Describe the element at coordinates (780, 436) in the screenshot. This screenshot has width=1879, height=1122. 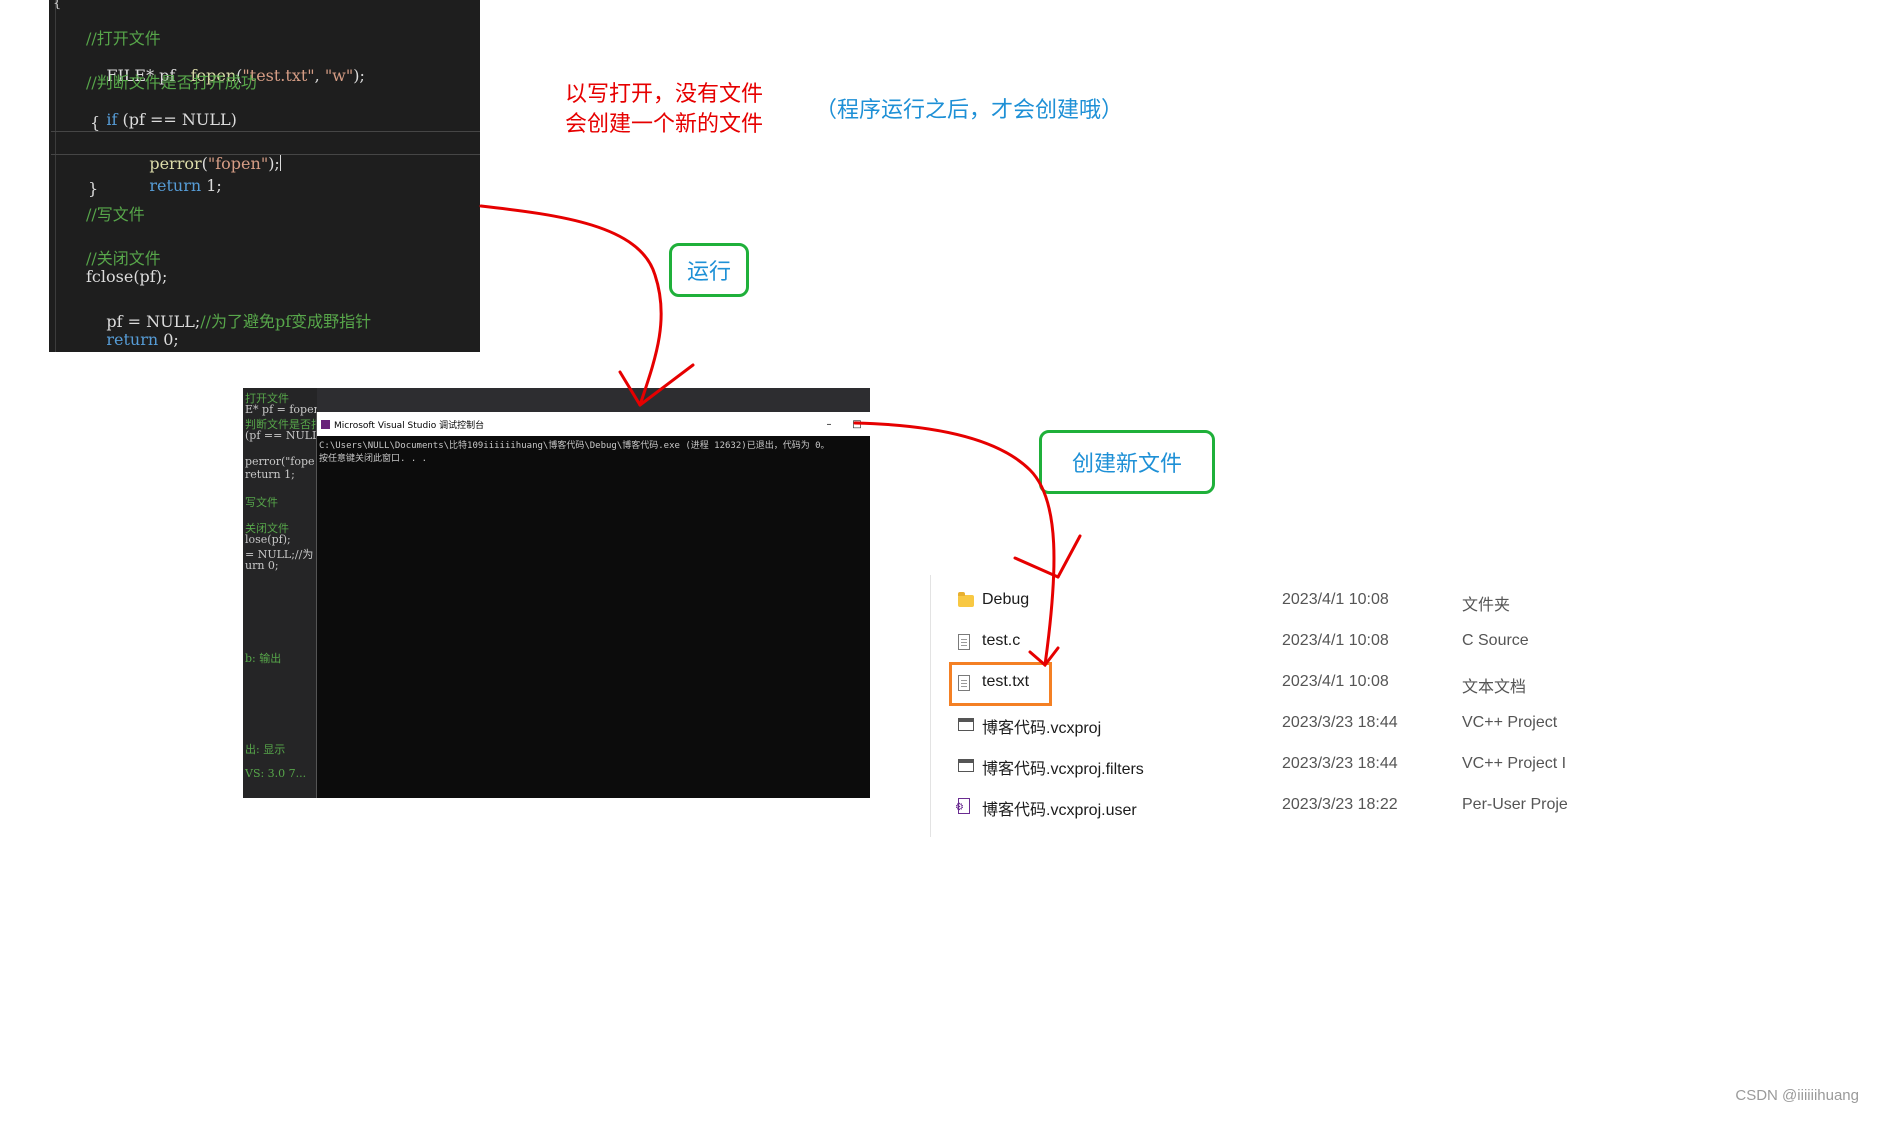
I see `annotation-arrows` at that location.